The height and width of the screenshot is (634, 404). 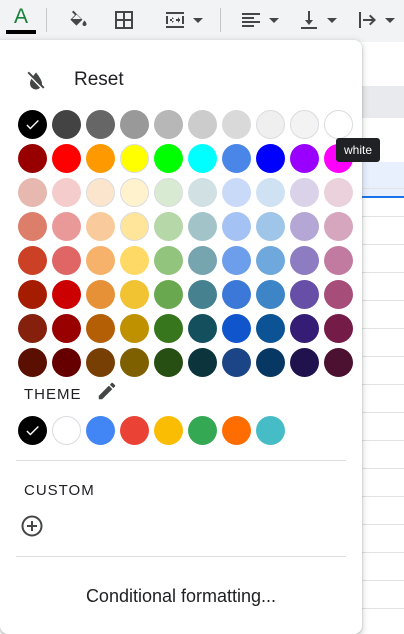 What do you see at coordinates (183, 20) in the screenshot?
I see `merge-cells-button` at bounding box center [183, 20].